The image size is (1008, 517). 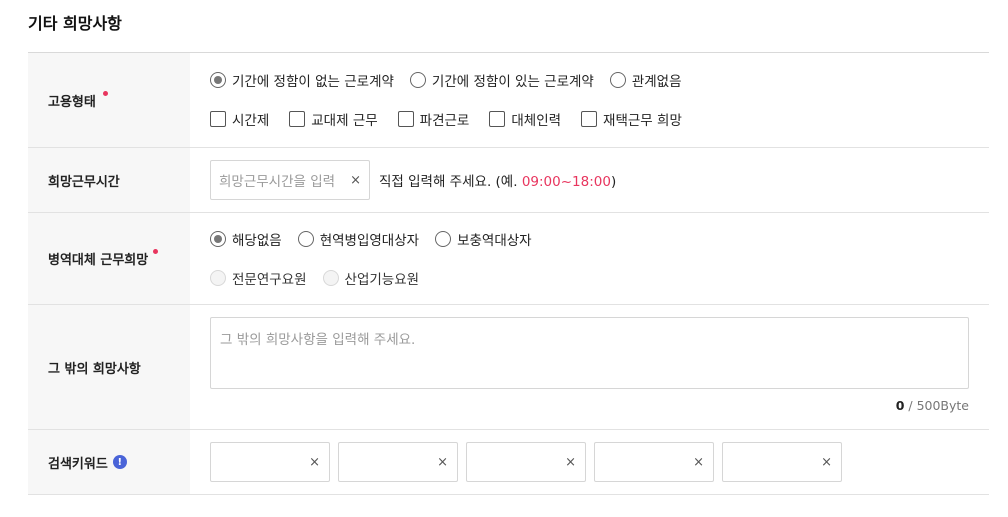 What do you see at coordinates (94, 369) in the screenshot?
I see `other-label: 그 밖의 희망사항` at bounding box center [94, 369].